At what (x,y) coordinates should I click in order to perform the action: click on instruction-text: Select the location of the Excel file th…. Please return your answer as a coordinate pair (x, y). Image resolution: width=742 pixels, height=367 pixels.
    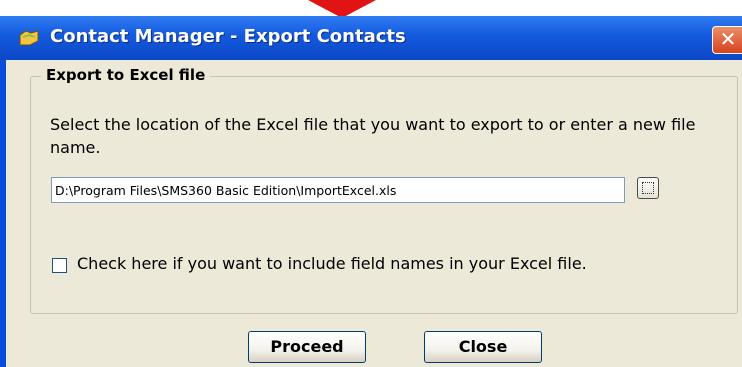
    Looking at the image, I should click on (373, 136).